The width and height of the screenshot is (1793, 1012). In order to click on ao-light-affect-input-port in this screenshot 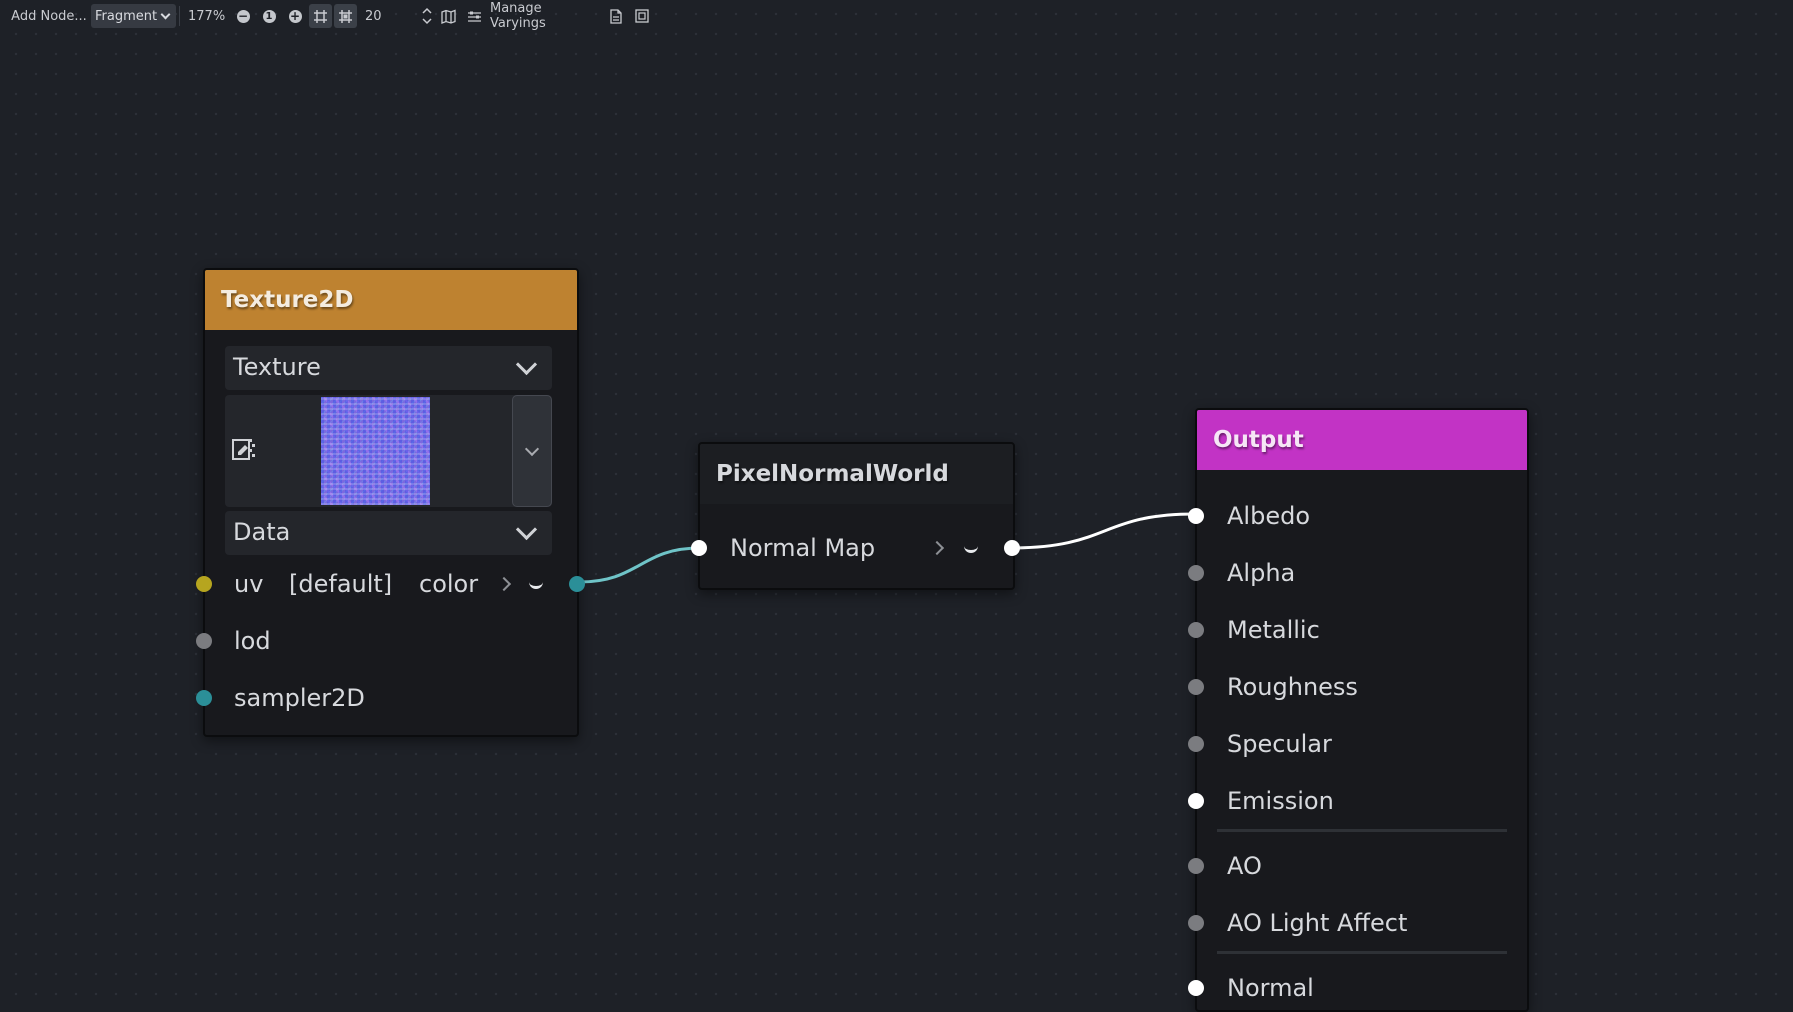, I will do `click(1196, 923)`.